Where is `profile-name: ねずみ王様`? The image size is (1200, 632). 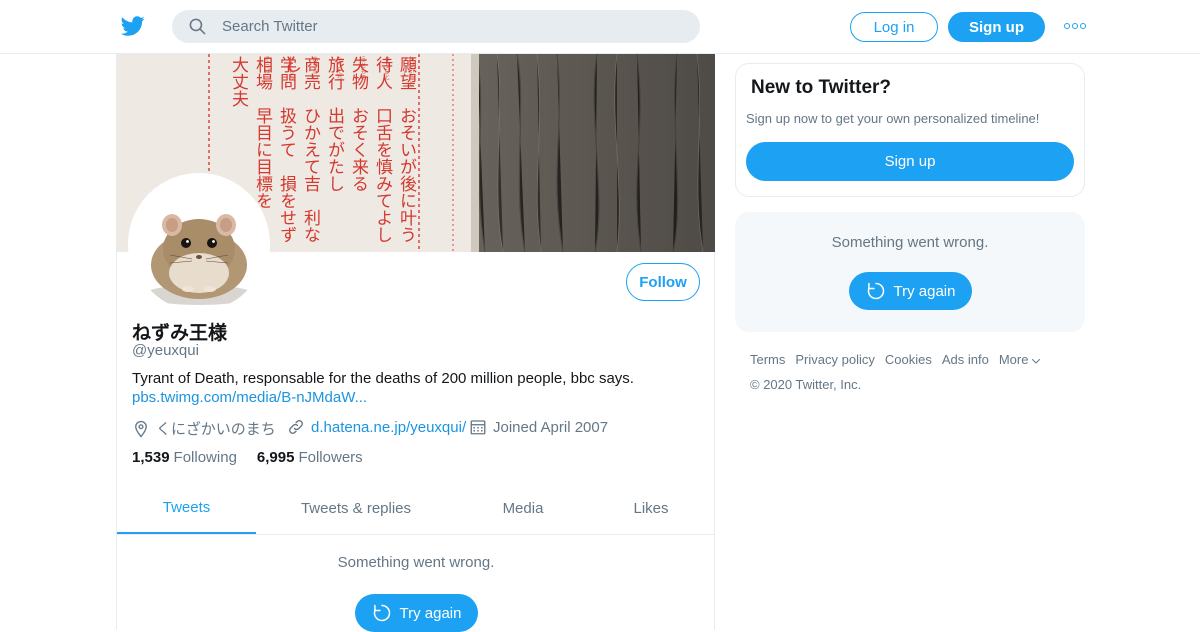
profile-name: ねずみ王様 is located at coordinates (180, 333).